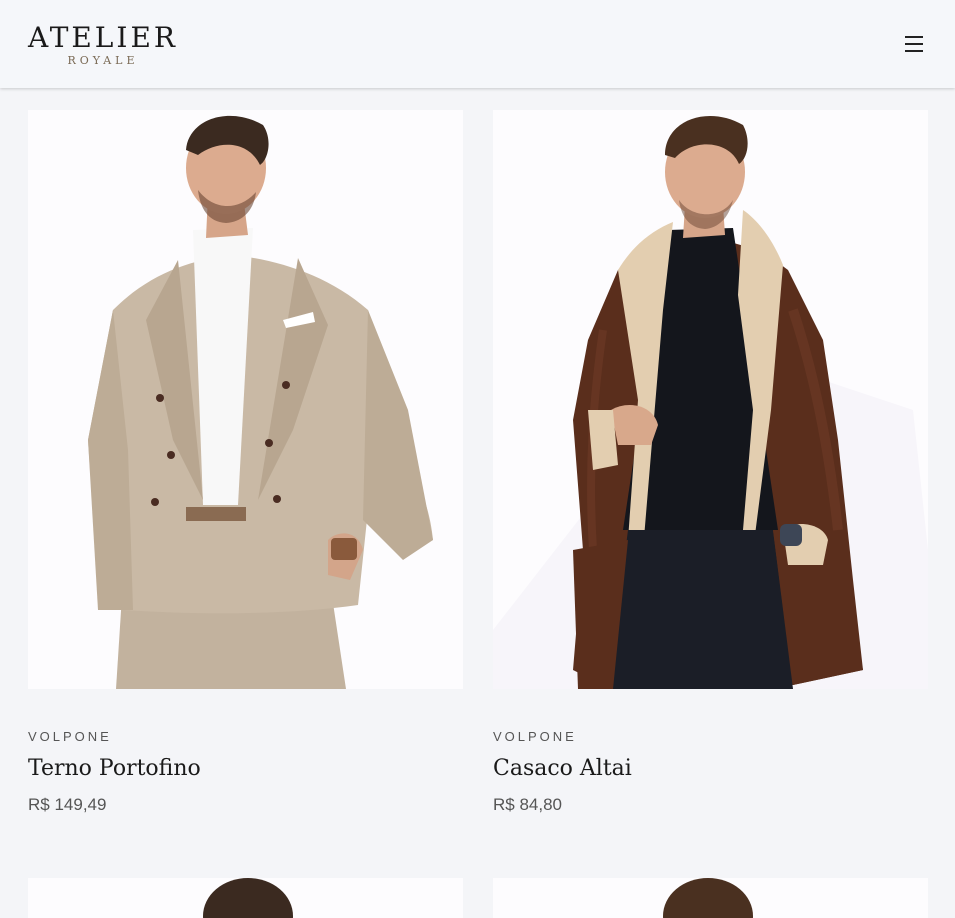 Image resolution: width=955 pixels, height=918 pixels. What do you see at coordinates (914, 44) in the screenshot?
I see `hamburger-menu-icon` at bounding box center [914, 44].